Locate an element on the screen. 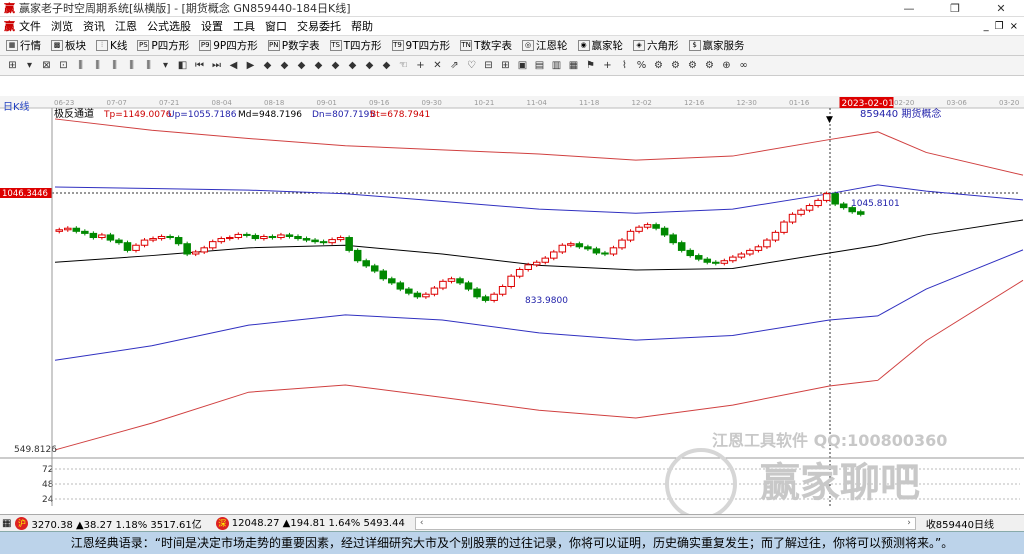  toolbar-button-10: ◉ 赢家轮 is located at coordinates (600, 45).